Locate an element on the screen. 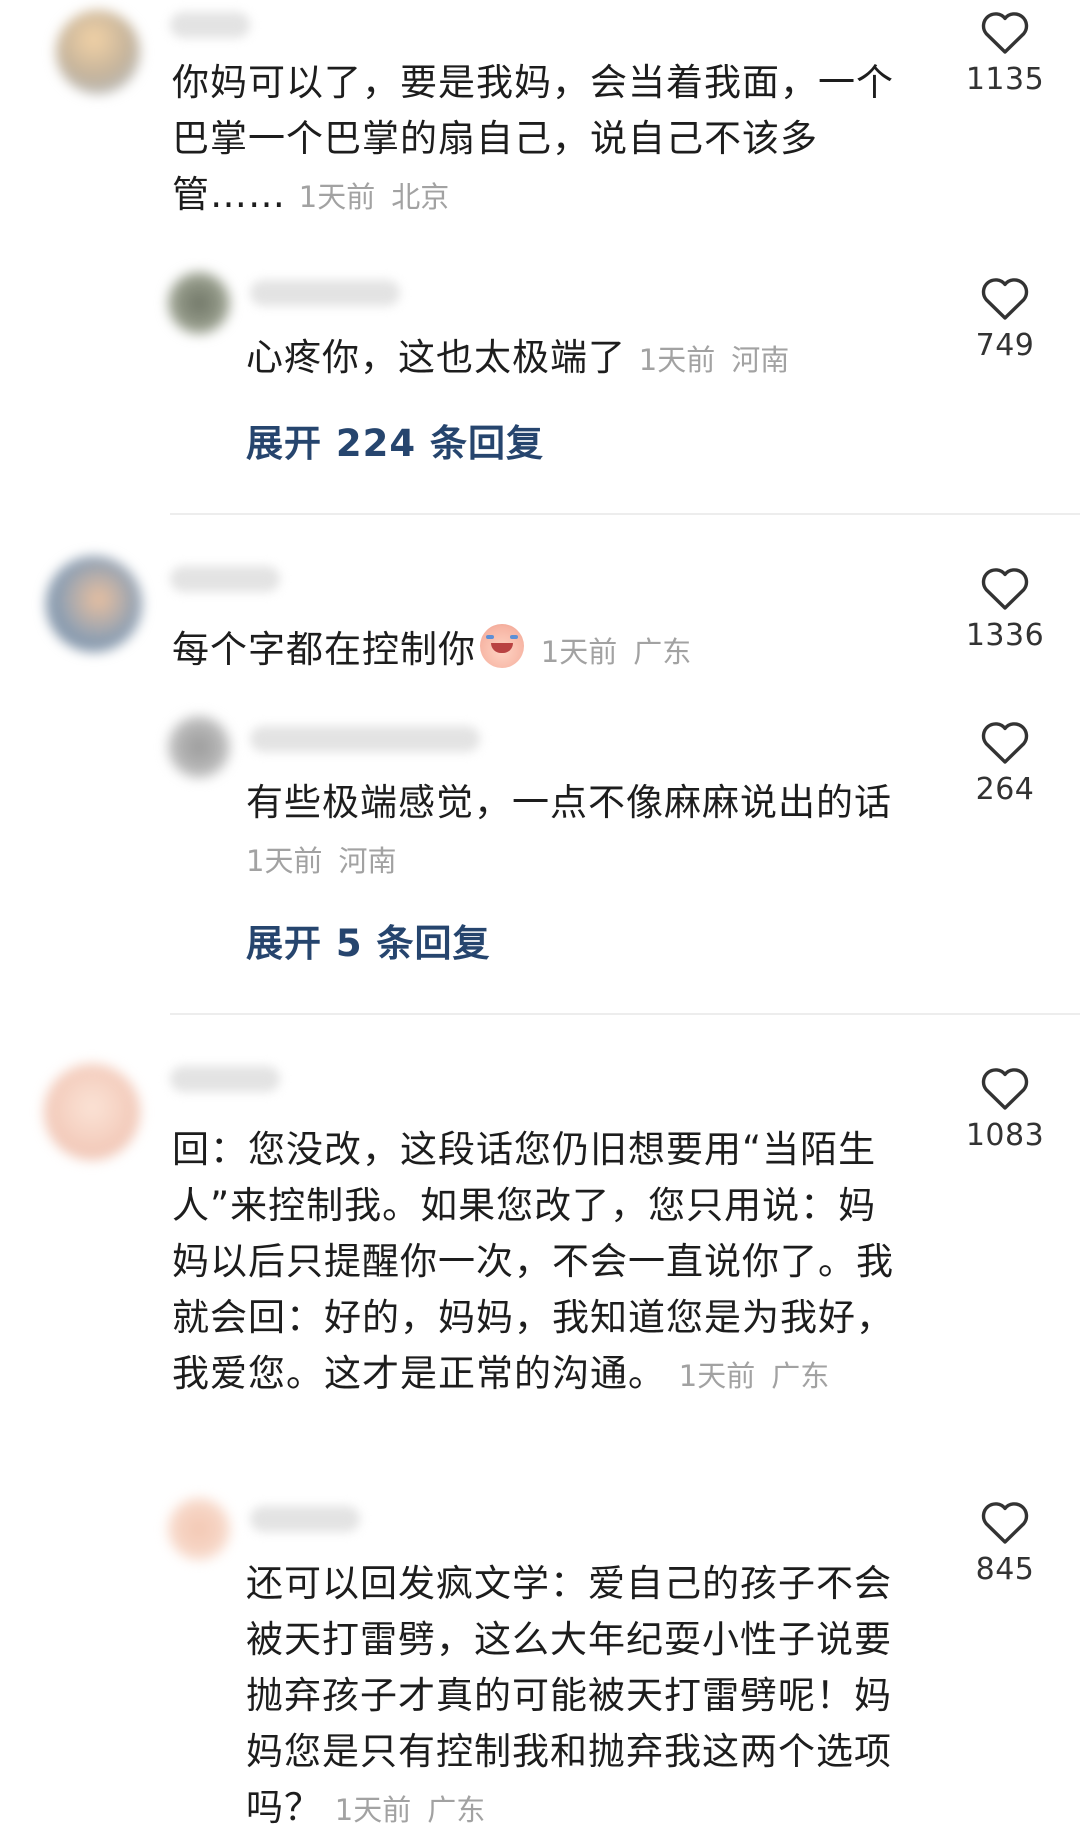  like-button: 264 is located at coordinates (1005, 762).